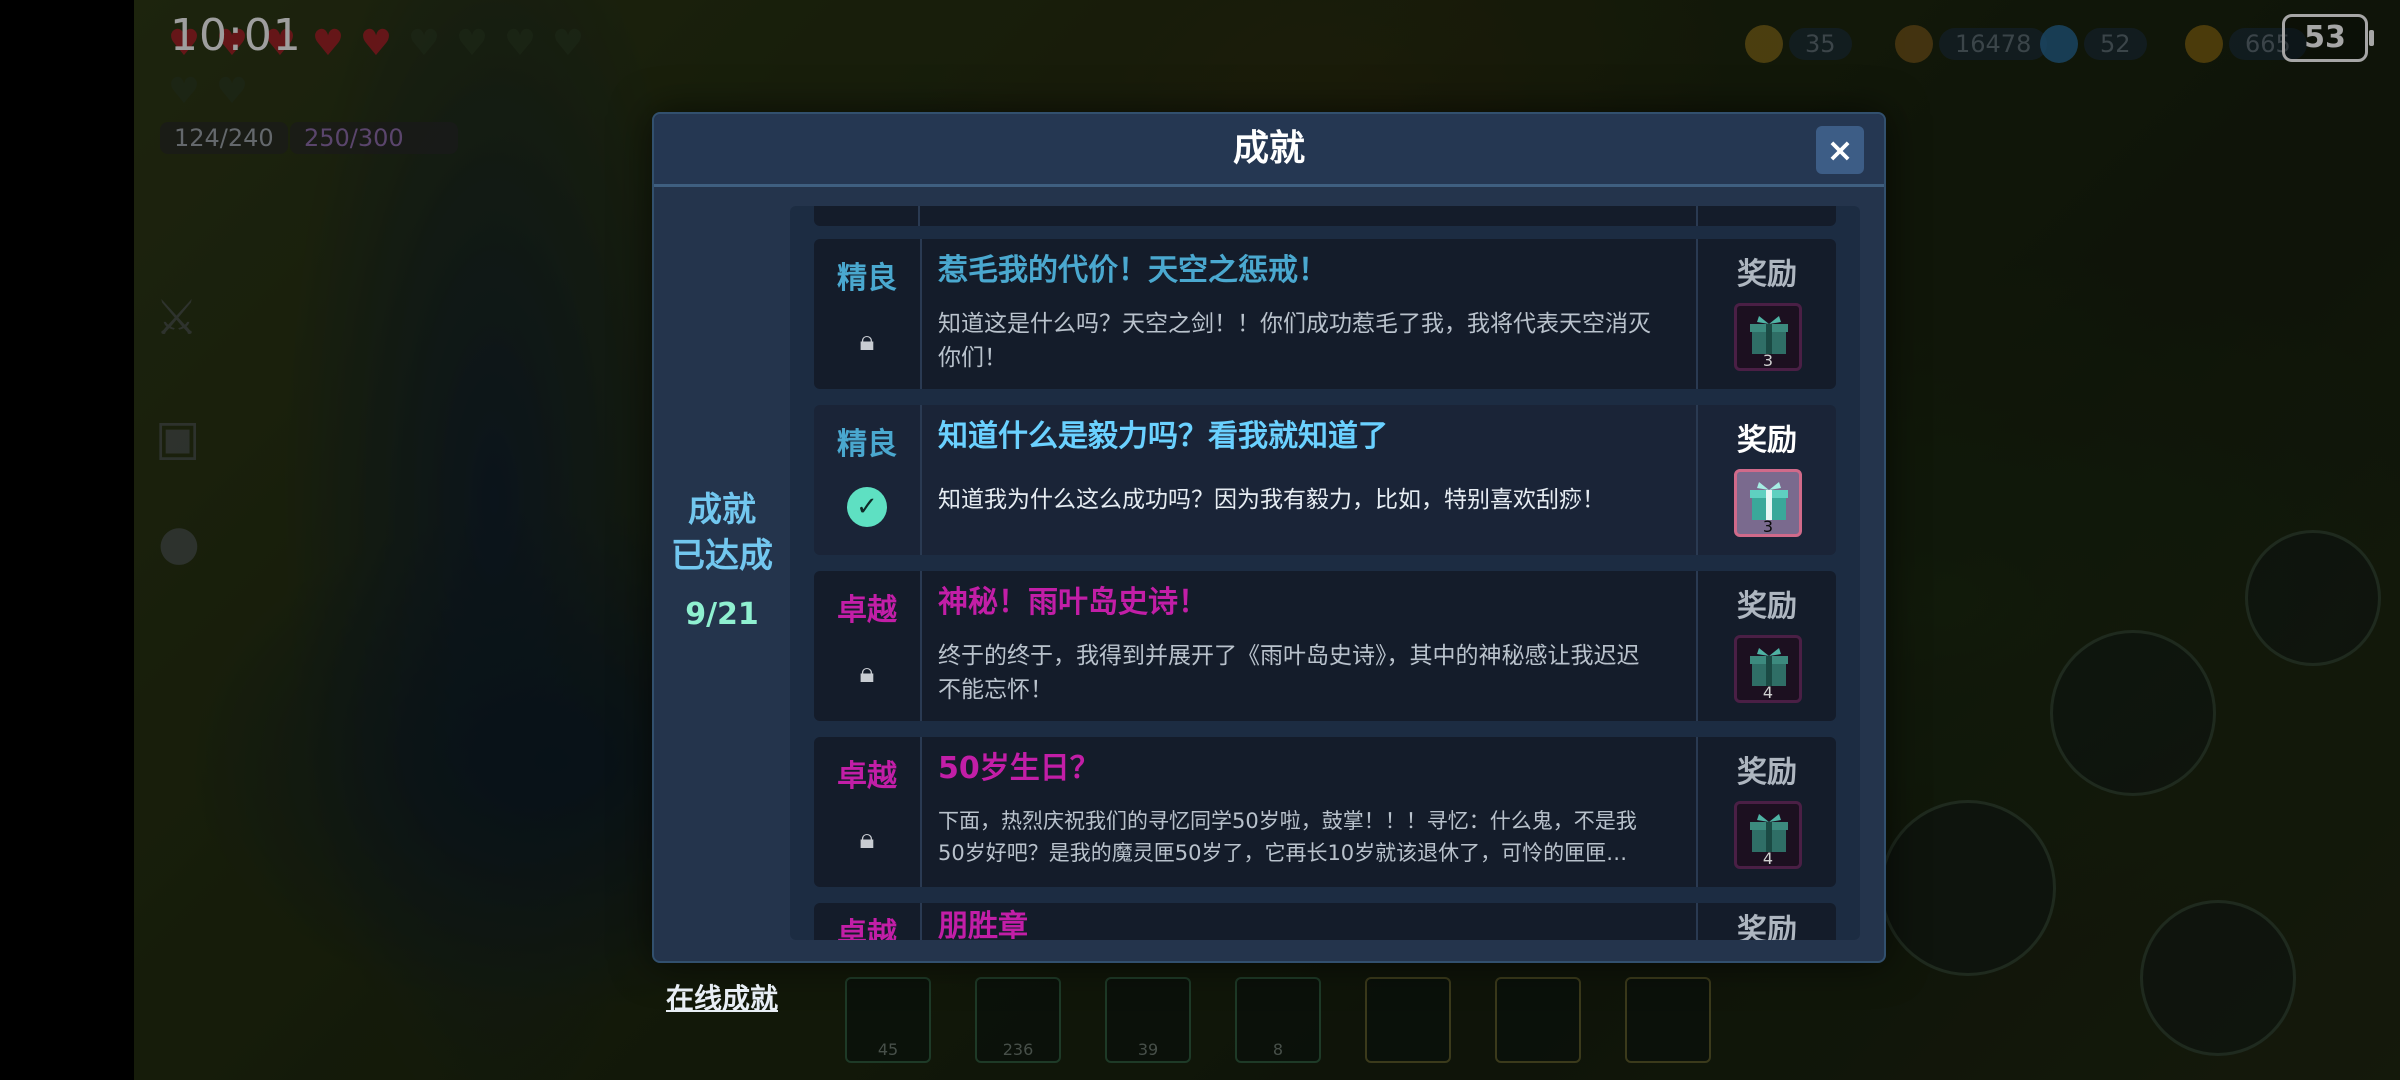 Image resolution: width=2400 pixels, height=1080 pixels. Describe the element at coordinates (722, 614) in the screenshot. I see `achievement-progress: 9/21` at that location.